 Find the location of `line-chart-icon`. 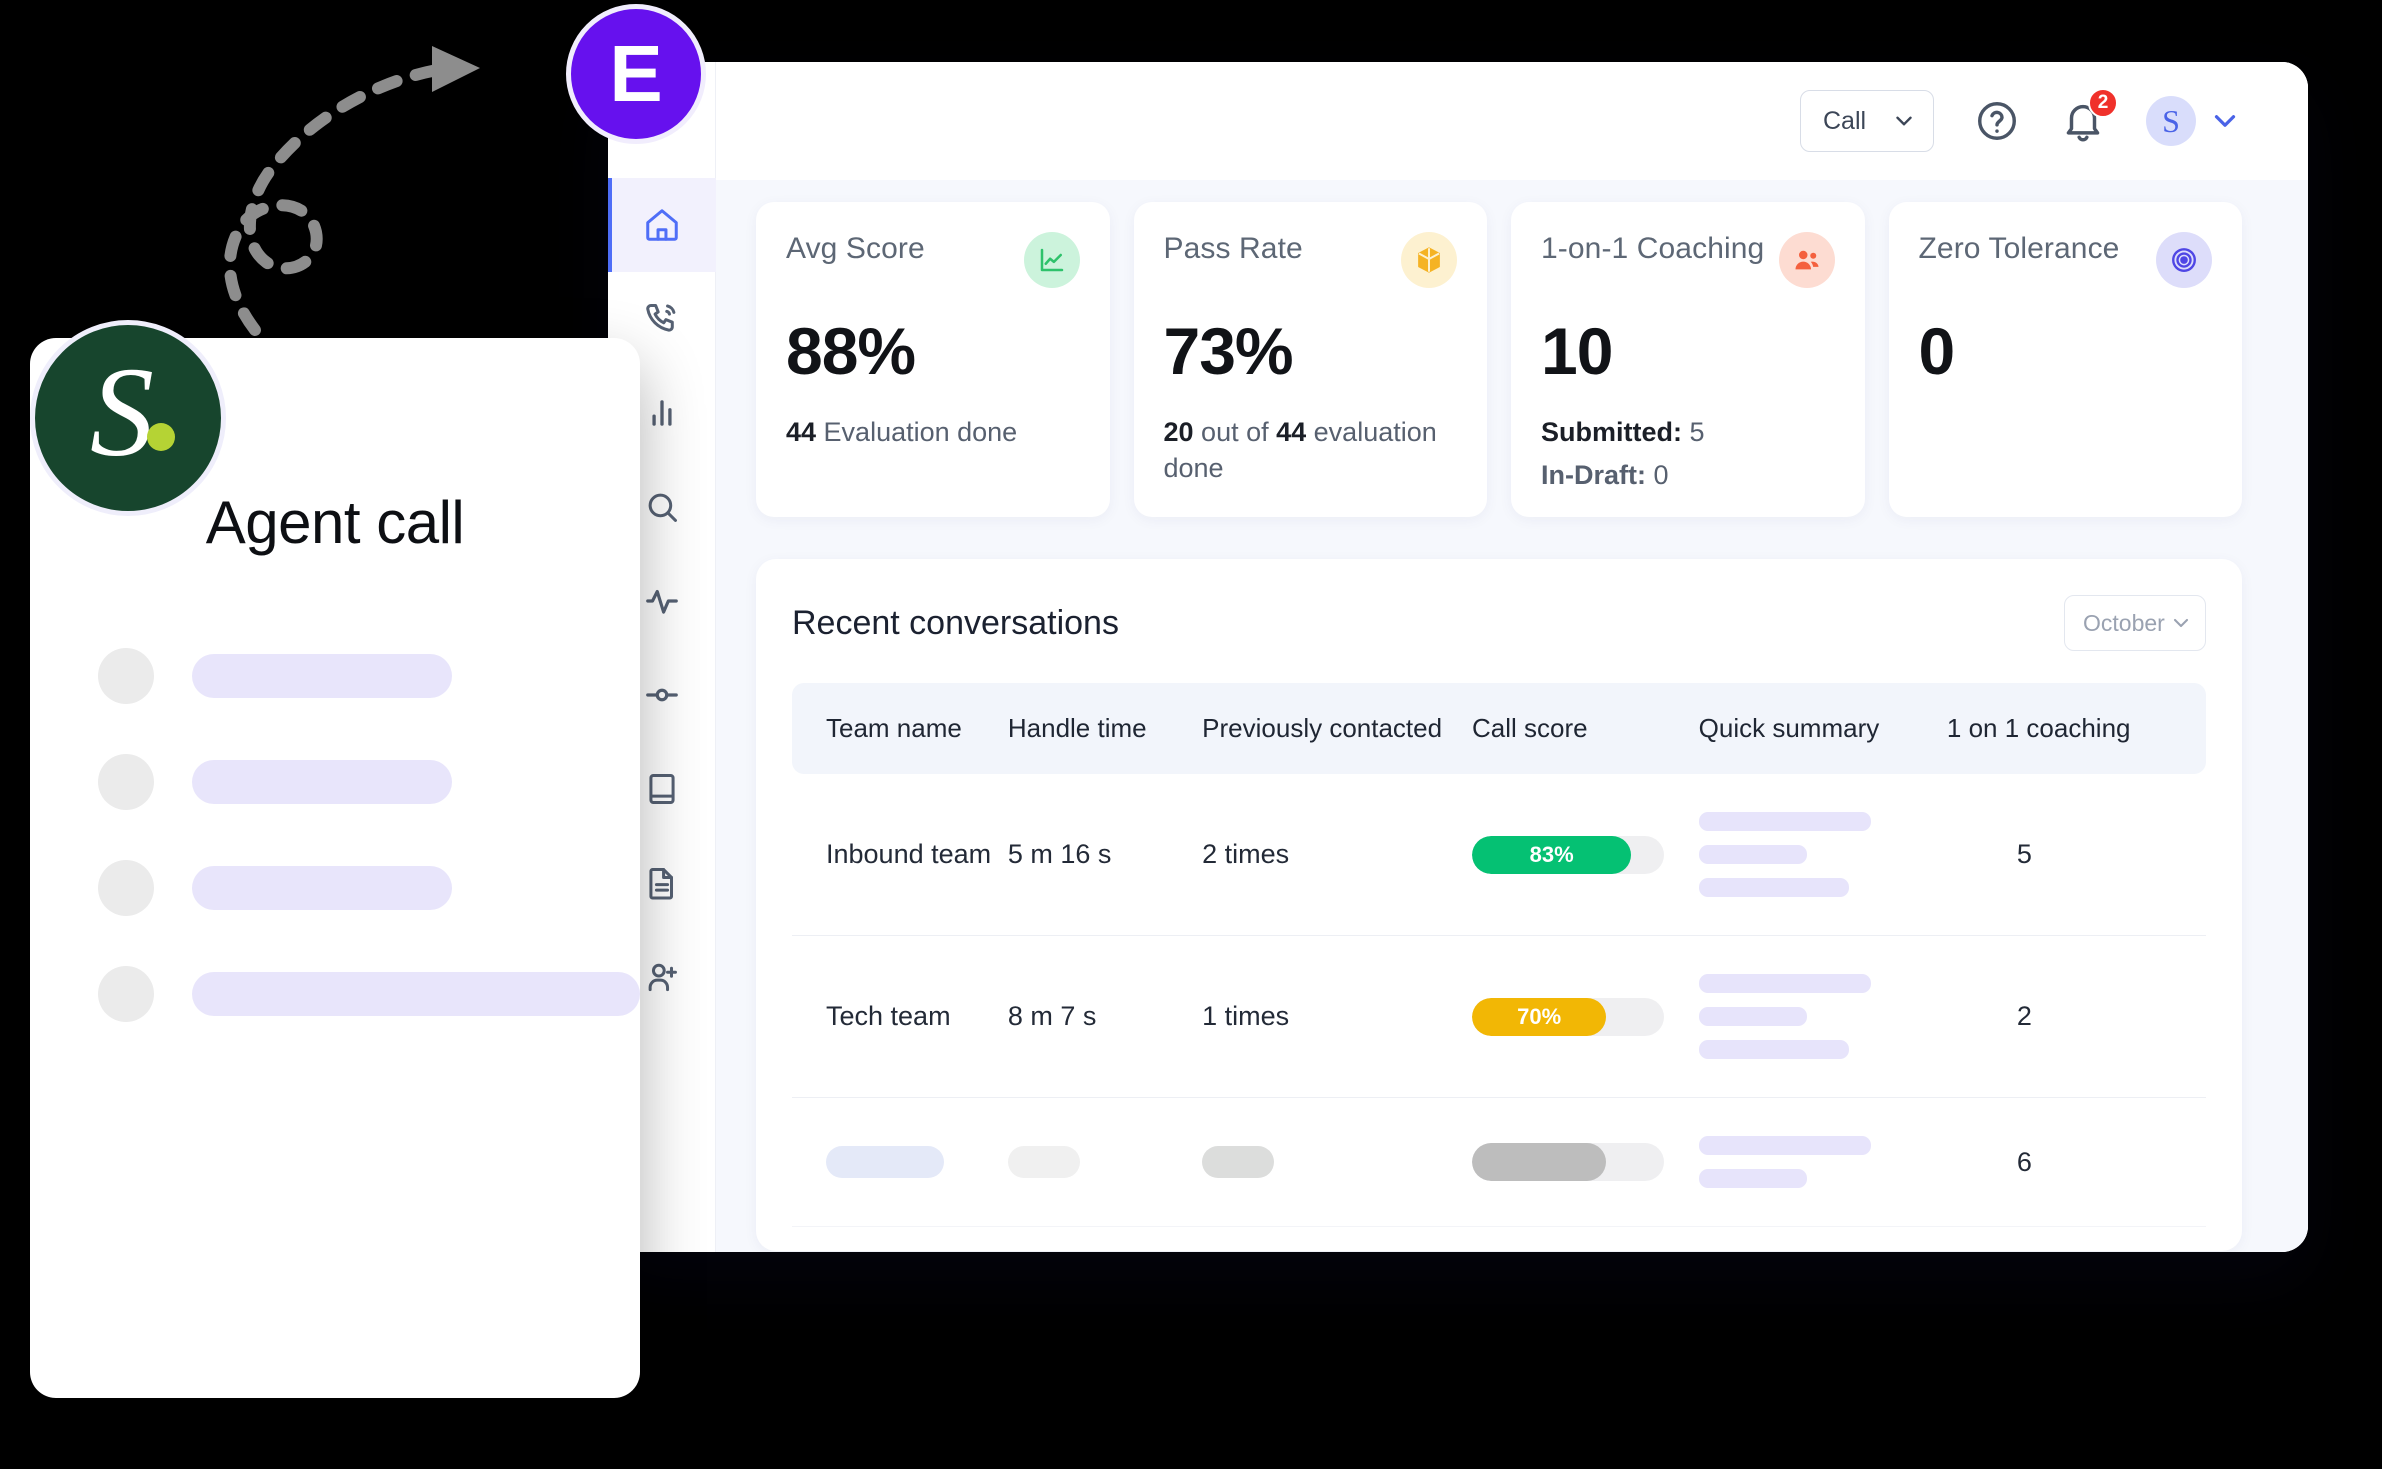

line-chart-icon is located at coordinates (1051, 260).